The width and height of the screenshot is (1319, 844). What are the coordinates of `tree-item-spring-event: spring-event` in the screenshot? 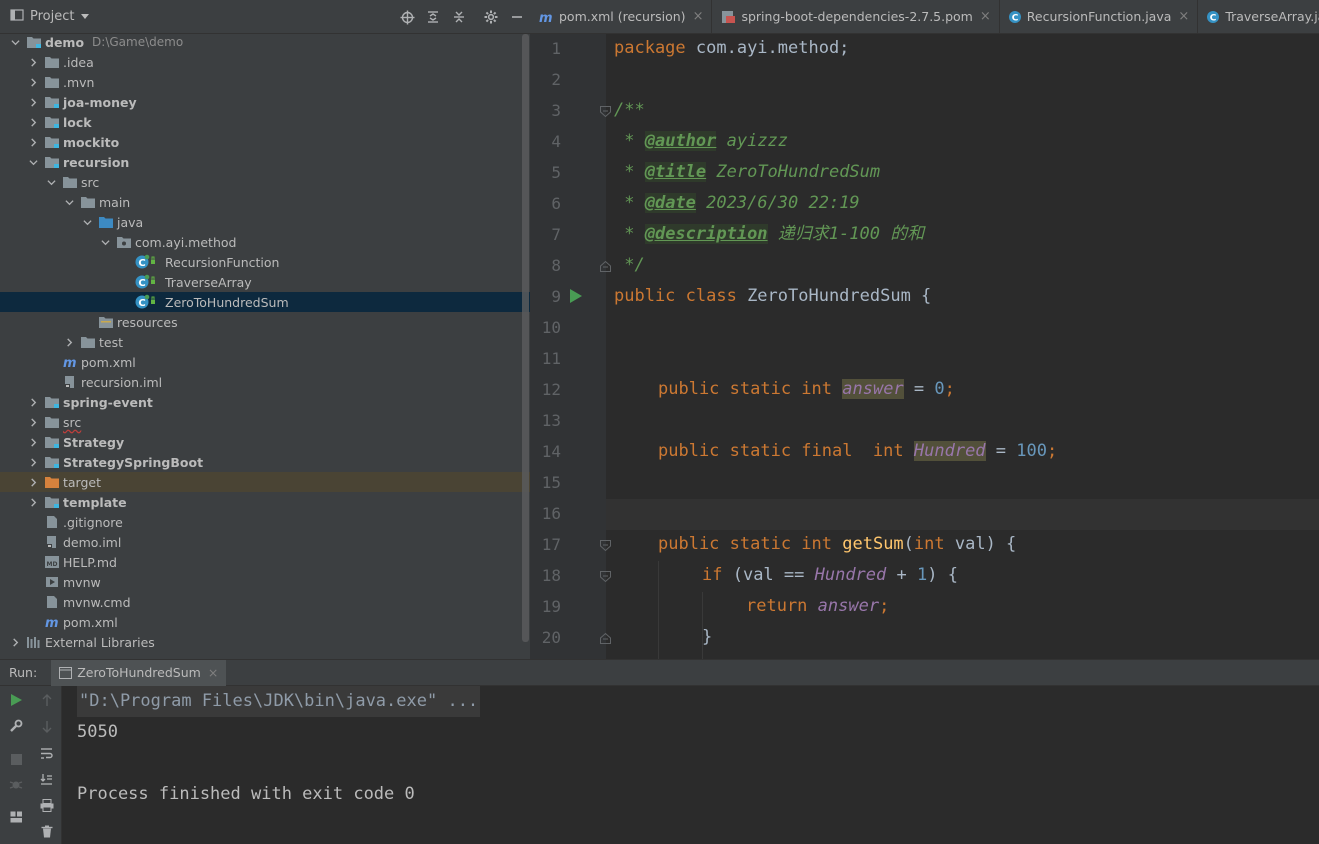 It's located at (265, 402).